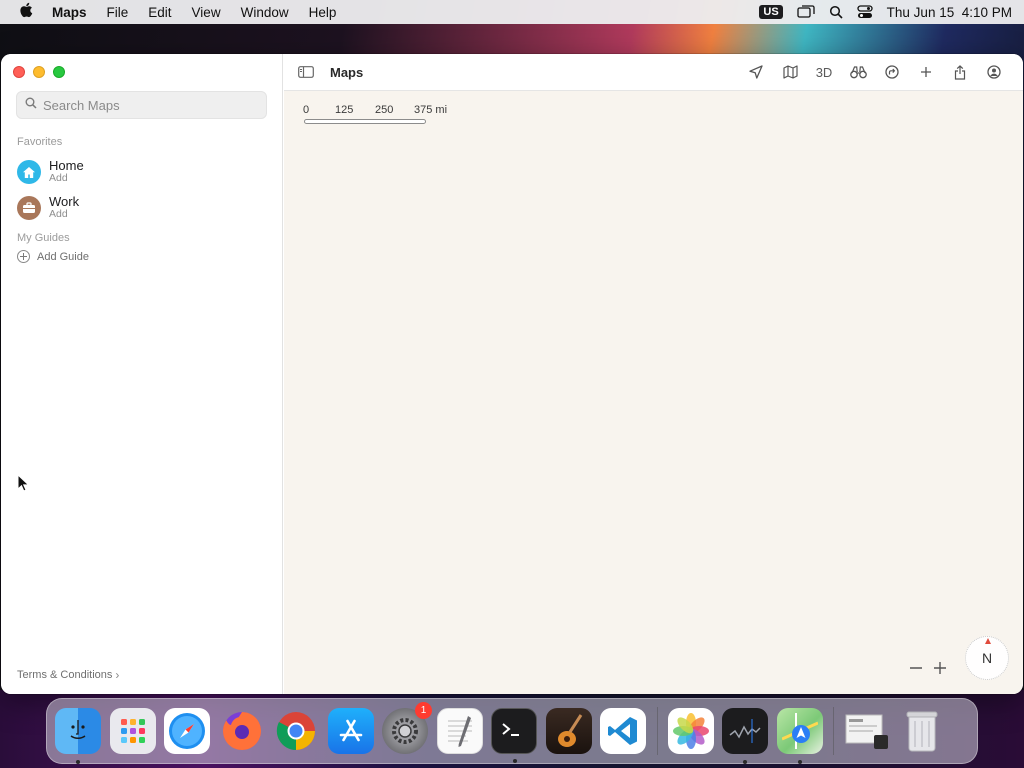 This screenshot has width=1024, height=768. What do you see at coordinates (29, 172) in the screenshot?
I see `house-icon` at bounding box center [29, 172].